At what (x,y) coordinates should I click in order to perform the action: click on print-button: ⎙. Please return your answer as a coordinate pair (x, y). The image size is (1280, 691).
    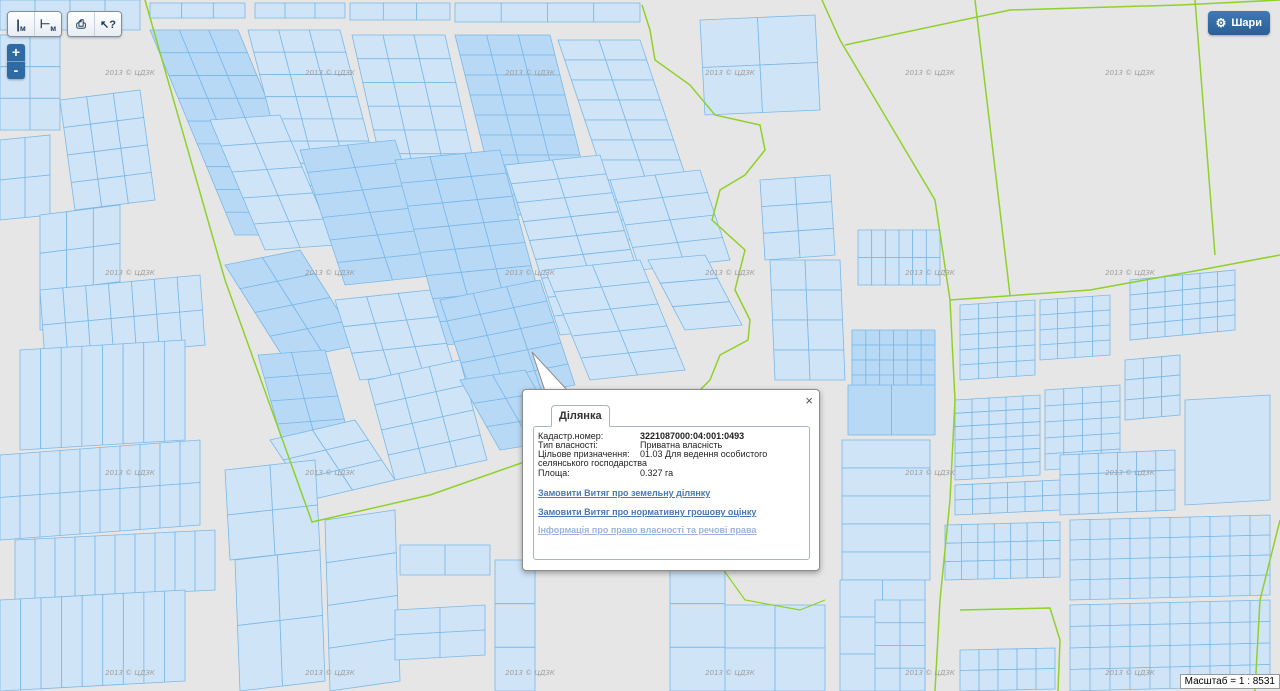
    Looking at the image, I should click on (81, 24).